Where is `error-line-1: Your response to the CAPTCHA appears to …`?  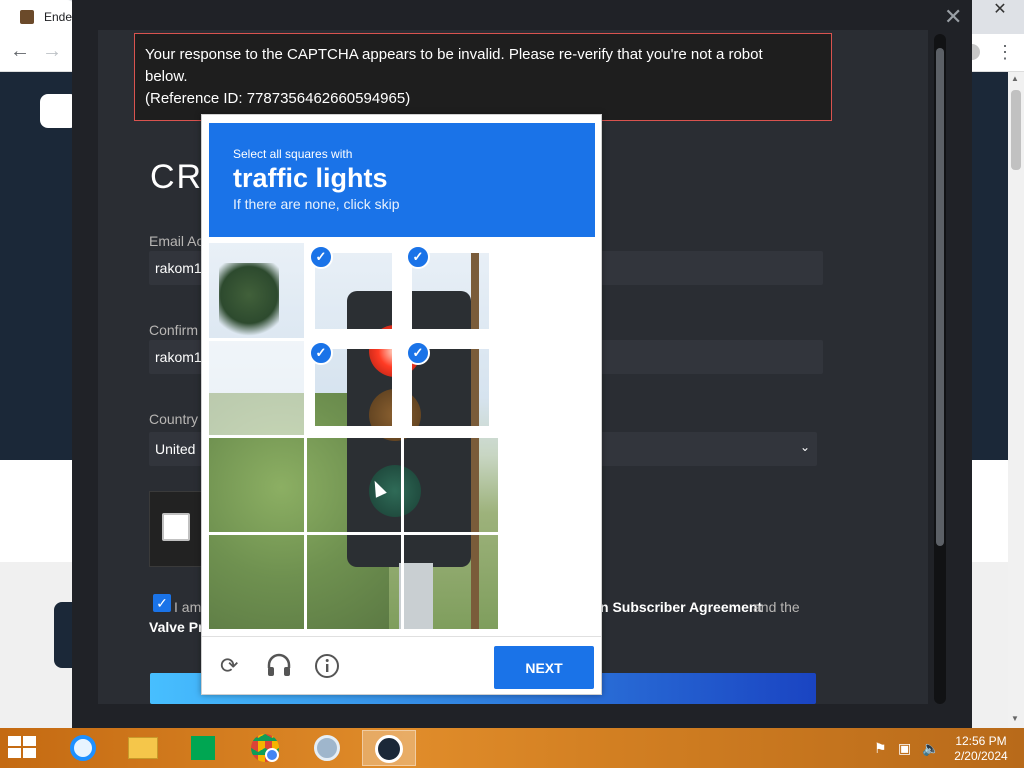
error-line-1: Your response to the CAPTCHA appears to … is located at coordinates (454, 54).